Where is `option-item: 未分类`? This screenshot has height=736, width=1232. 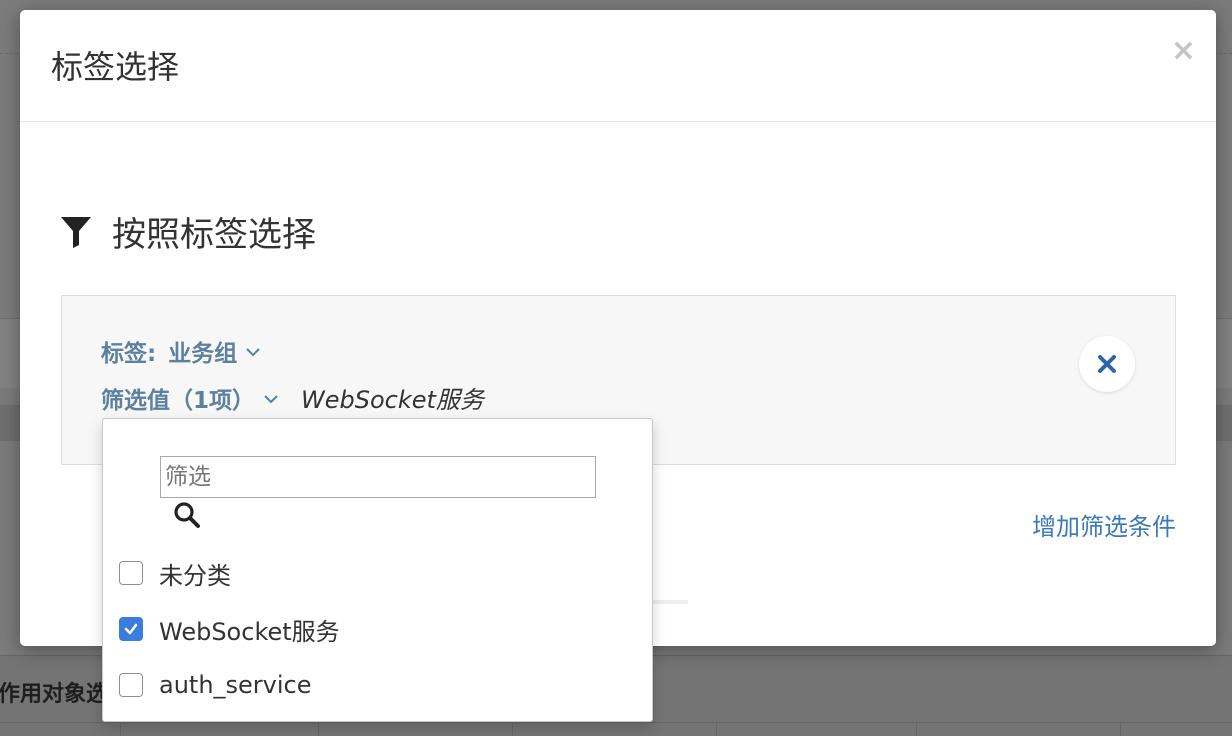 option-item: 未分类 is located at coordinates (175, 573).